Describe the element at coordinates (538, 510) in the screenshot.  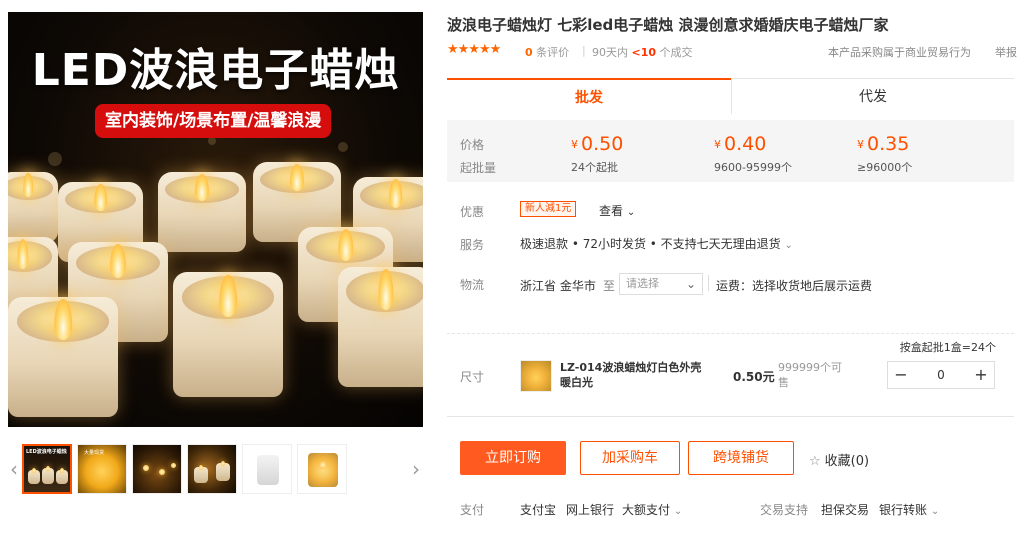
I see `payment-method-alipay: 支付宝` at that location.